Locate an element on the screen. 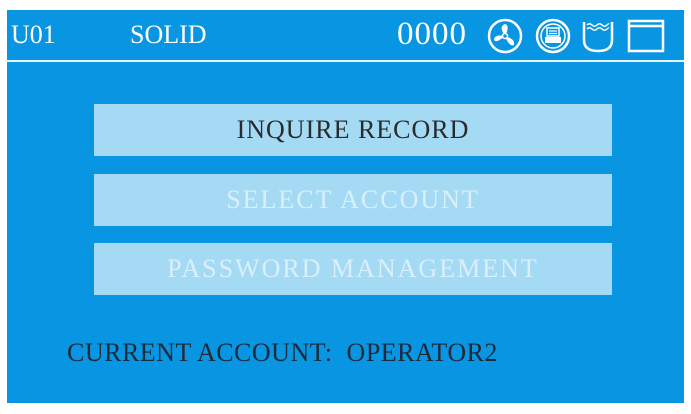 The height and width of the screenshot is (414, 691). password-management-button: PASSWORD MANAGEMENT is located at coordinates (353, 269).